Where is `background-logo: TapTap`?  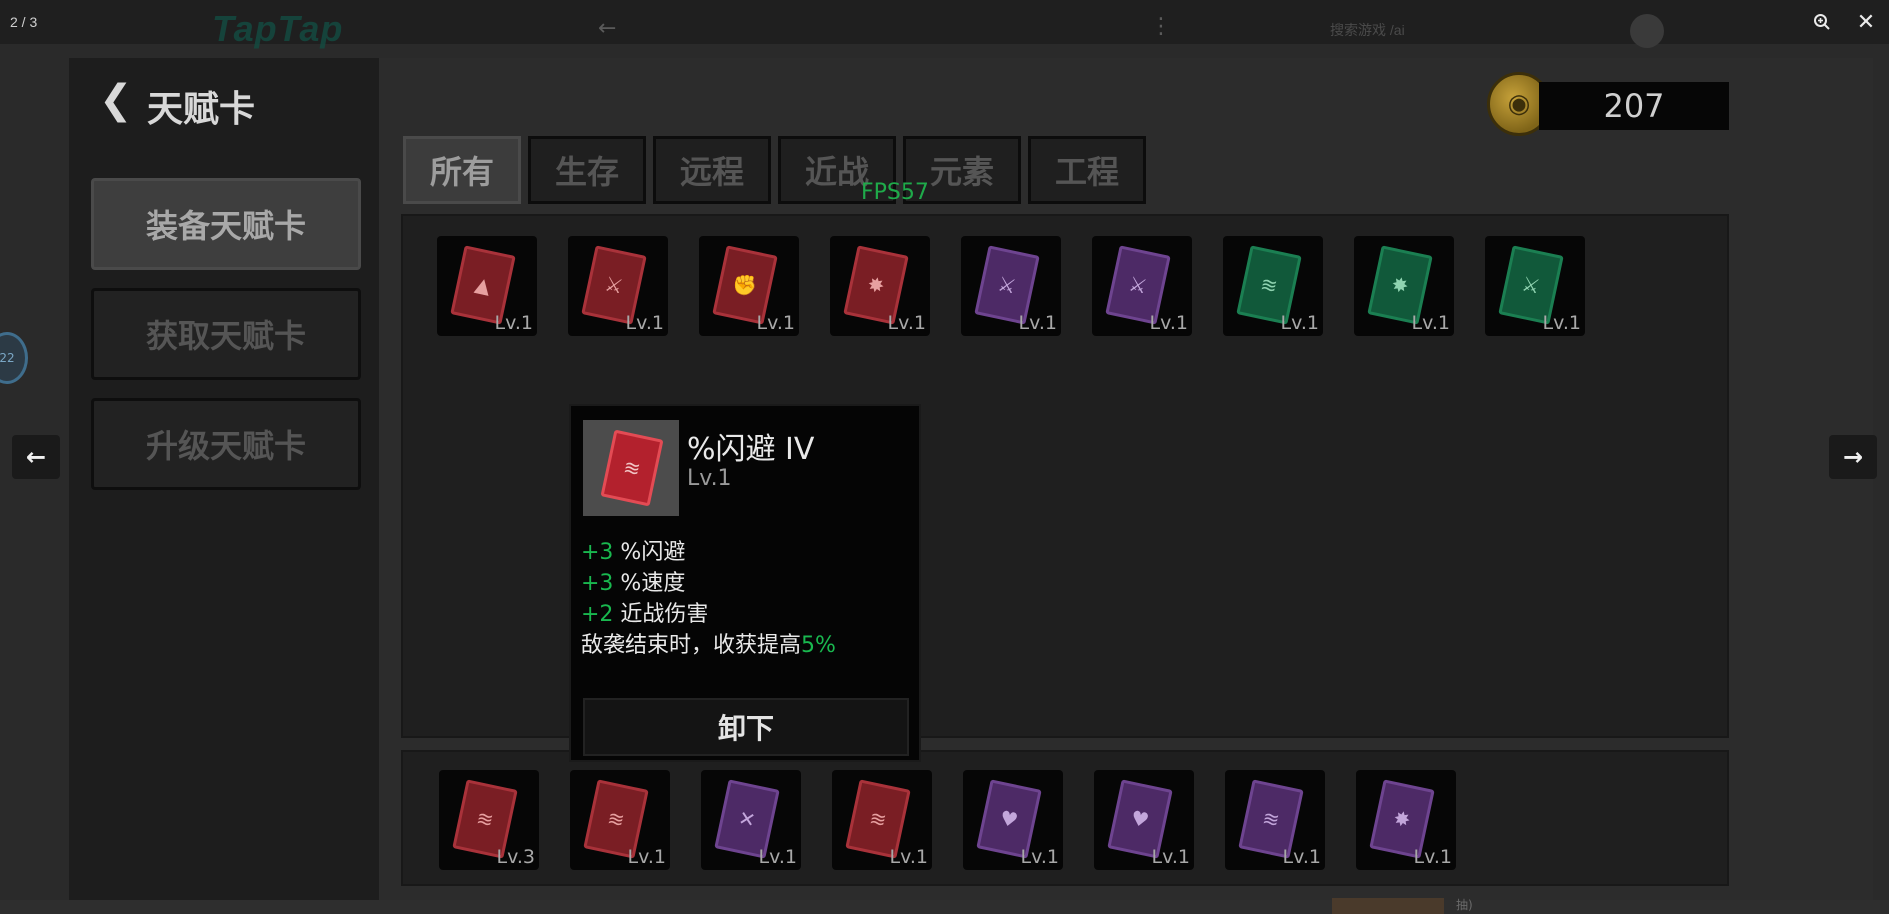 background-logo: TapTap is located at coordinates (278, 28).